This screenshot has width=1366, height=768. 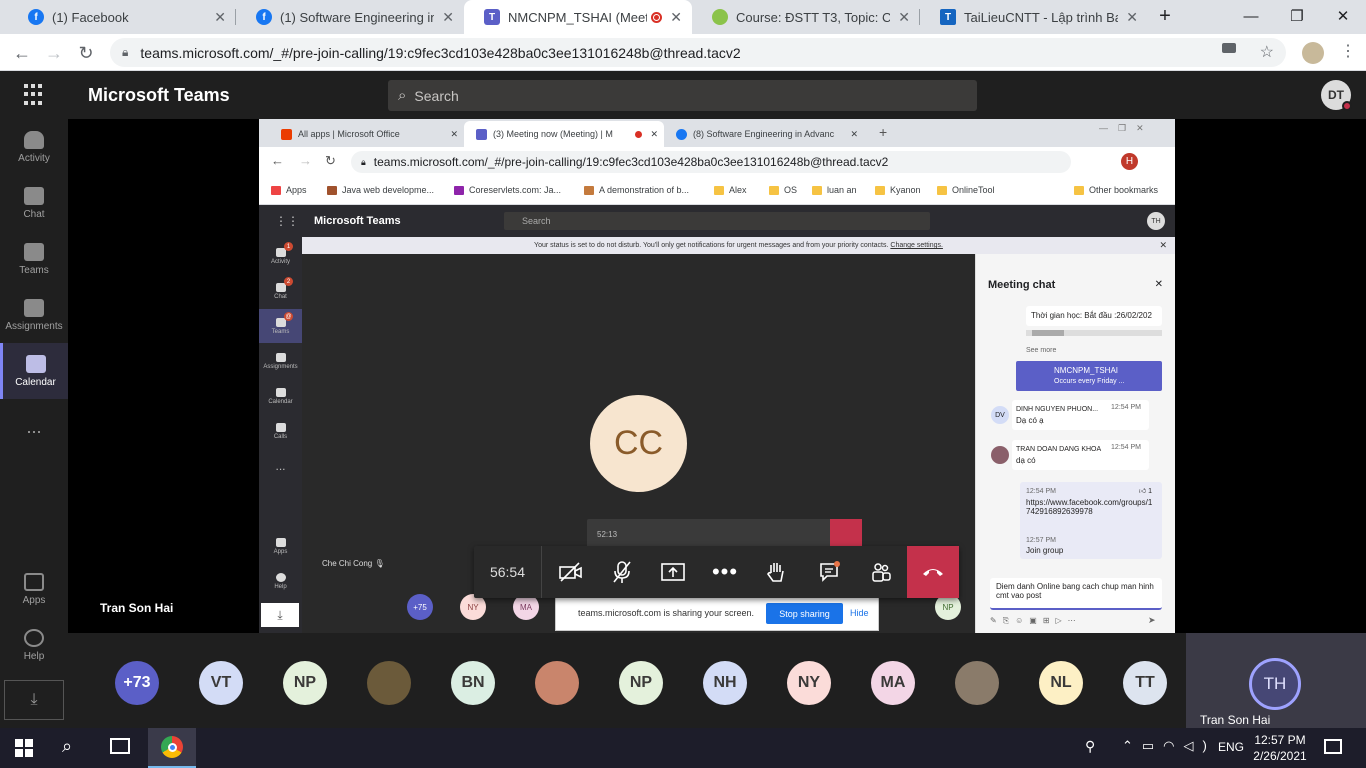 I want to click on people-icon, so click(x=881, y=572).